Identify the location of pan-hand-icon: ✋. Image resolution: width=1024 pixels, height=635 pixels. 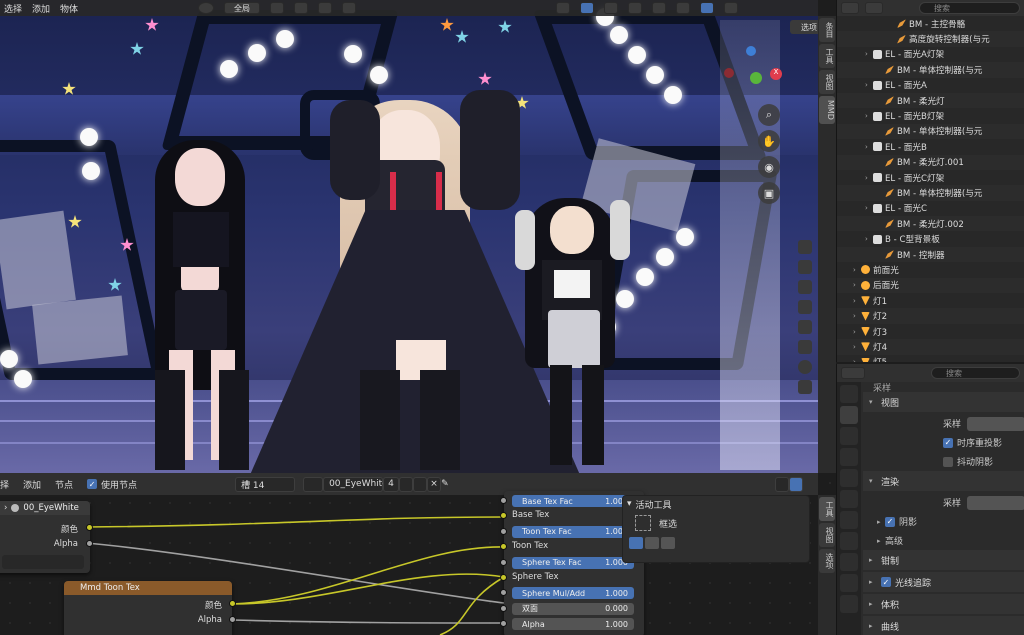
(769, 141).